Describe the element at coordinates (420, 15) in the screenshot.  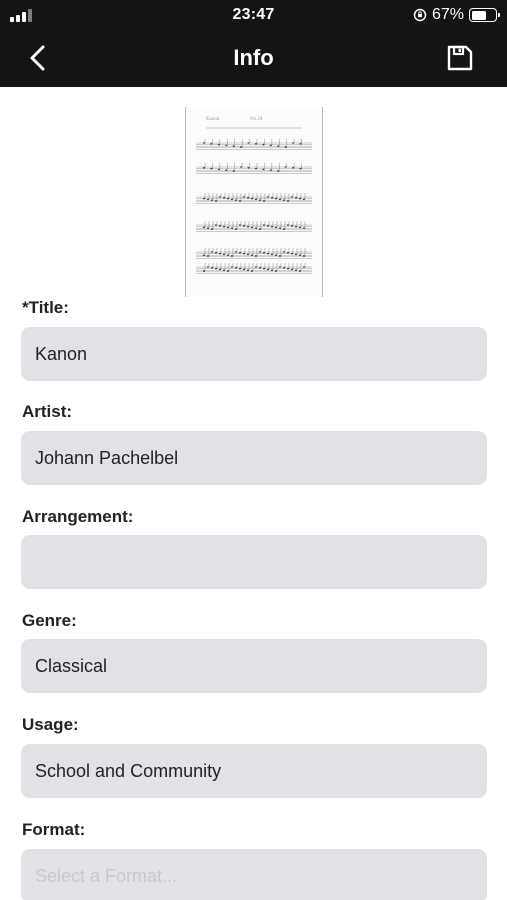
I see `orientation-lock-icon` at that location.